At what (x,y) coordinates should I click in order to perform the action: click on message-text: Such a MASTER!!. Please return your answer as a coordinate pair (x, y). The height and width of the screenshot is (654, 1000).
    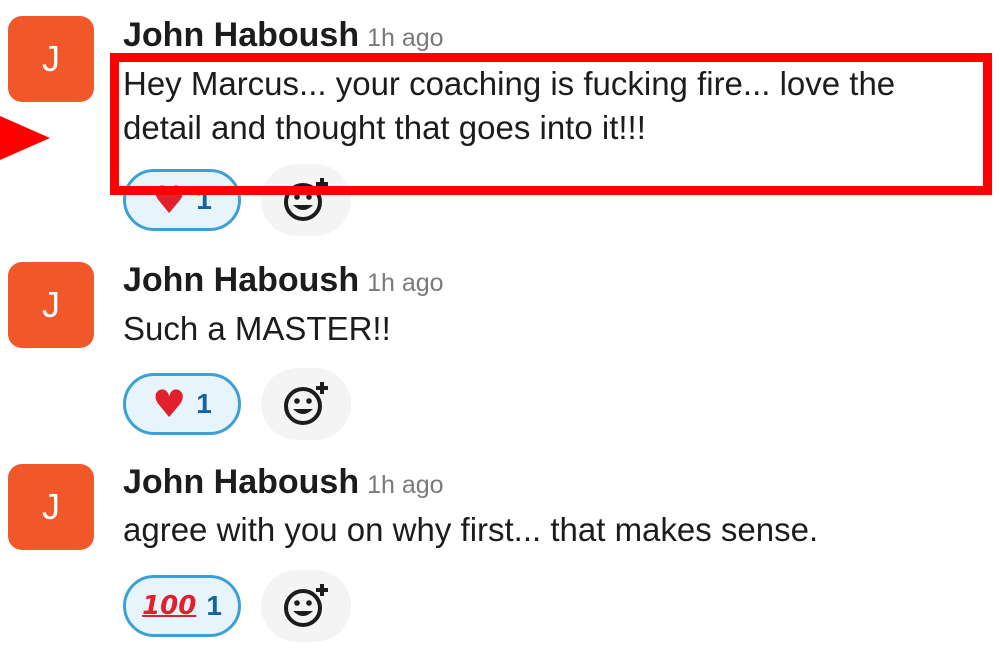
    Looking at the image, I should click on (257, 329).